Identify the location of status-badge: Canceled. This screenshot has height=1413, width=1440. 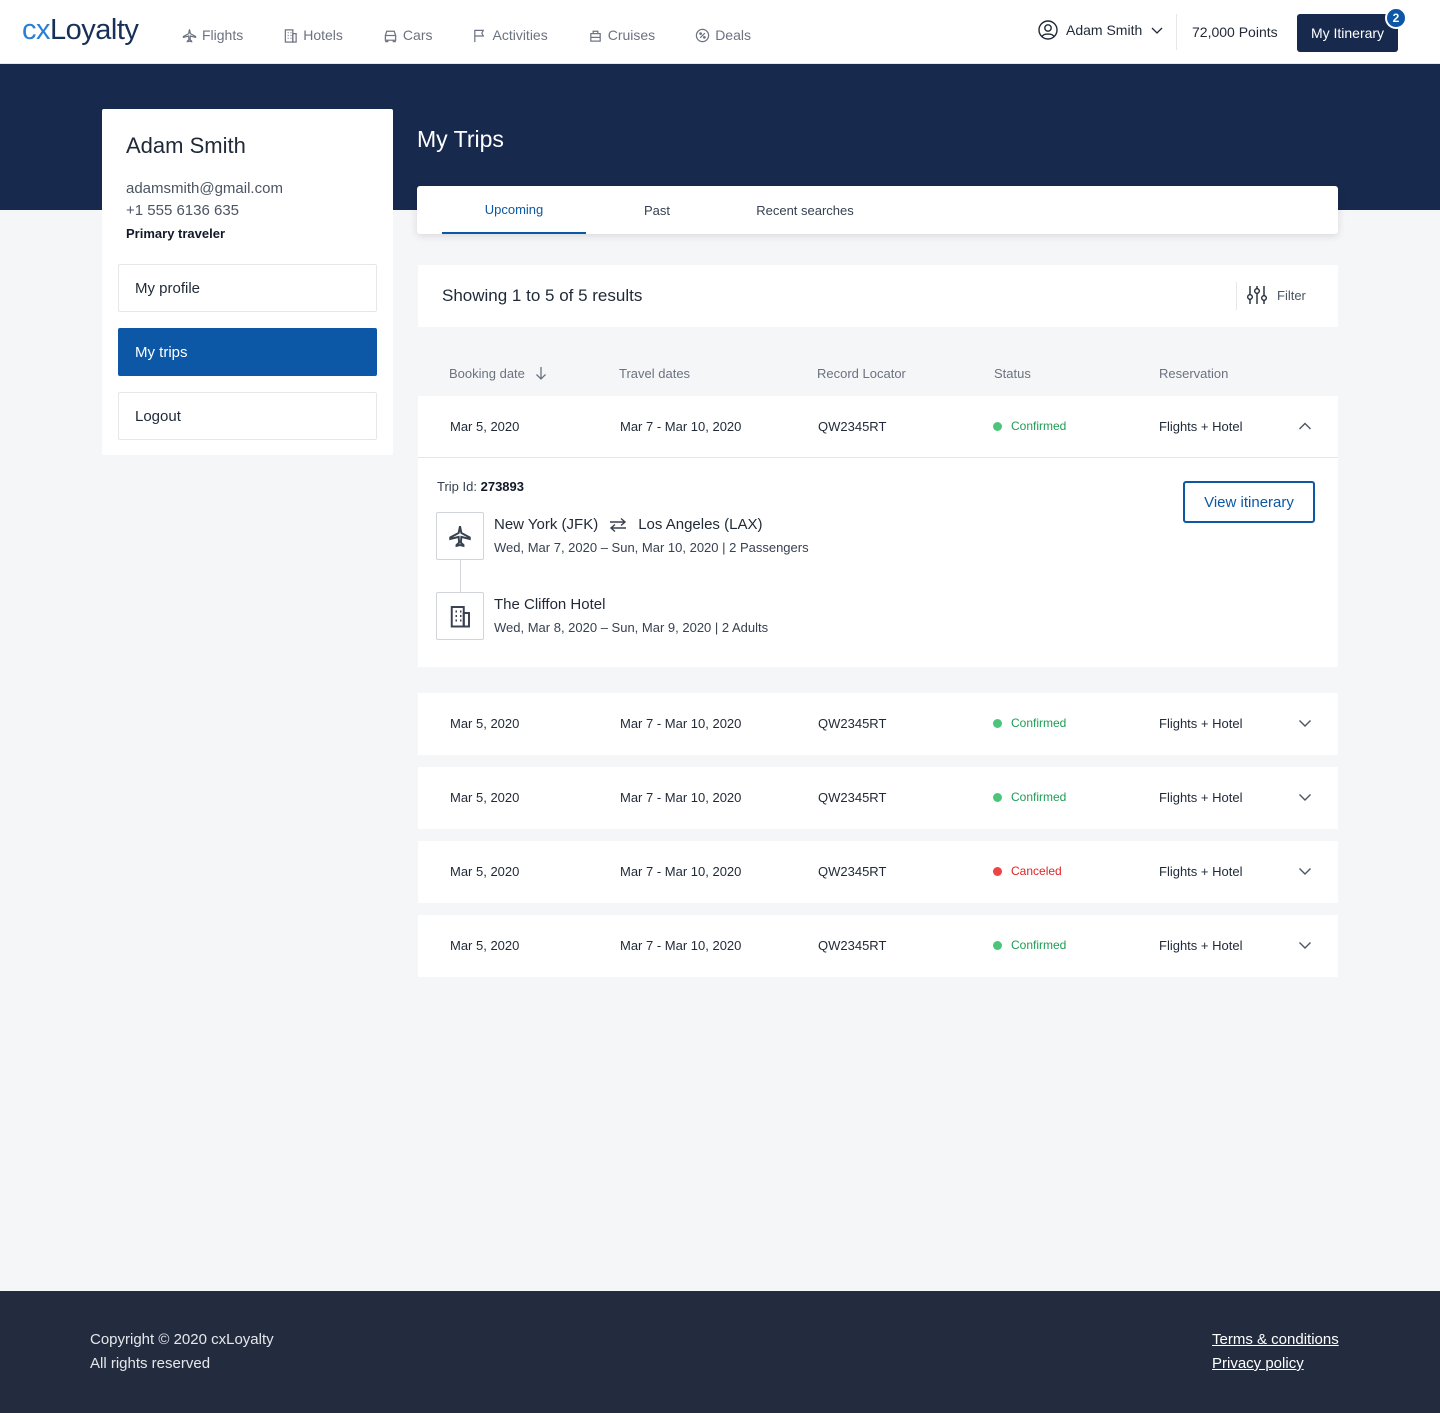
(1027, 871).